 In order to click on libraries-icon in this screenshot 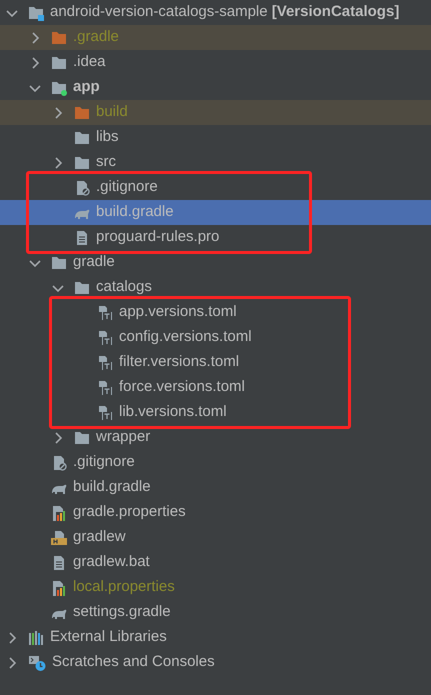, I will do `click(36, 638)`.